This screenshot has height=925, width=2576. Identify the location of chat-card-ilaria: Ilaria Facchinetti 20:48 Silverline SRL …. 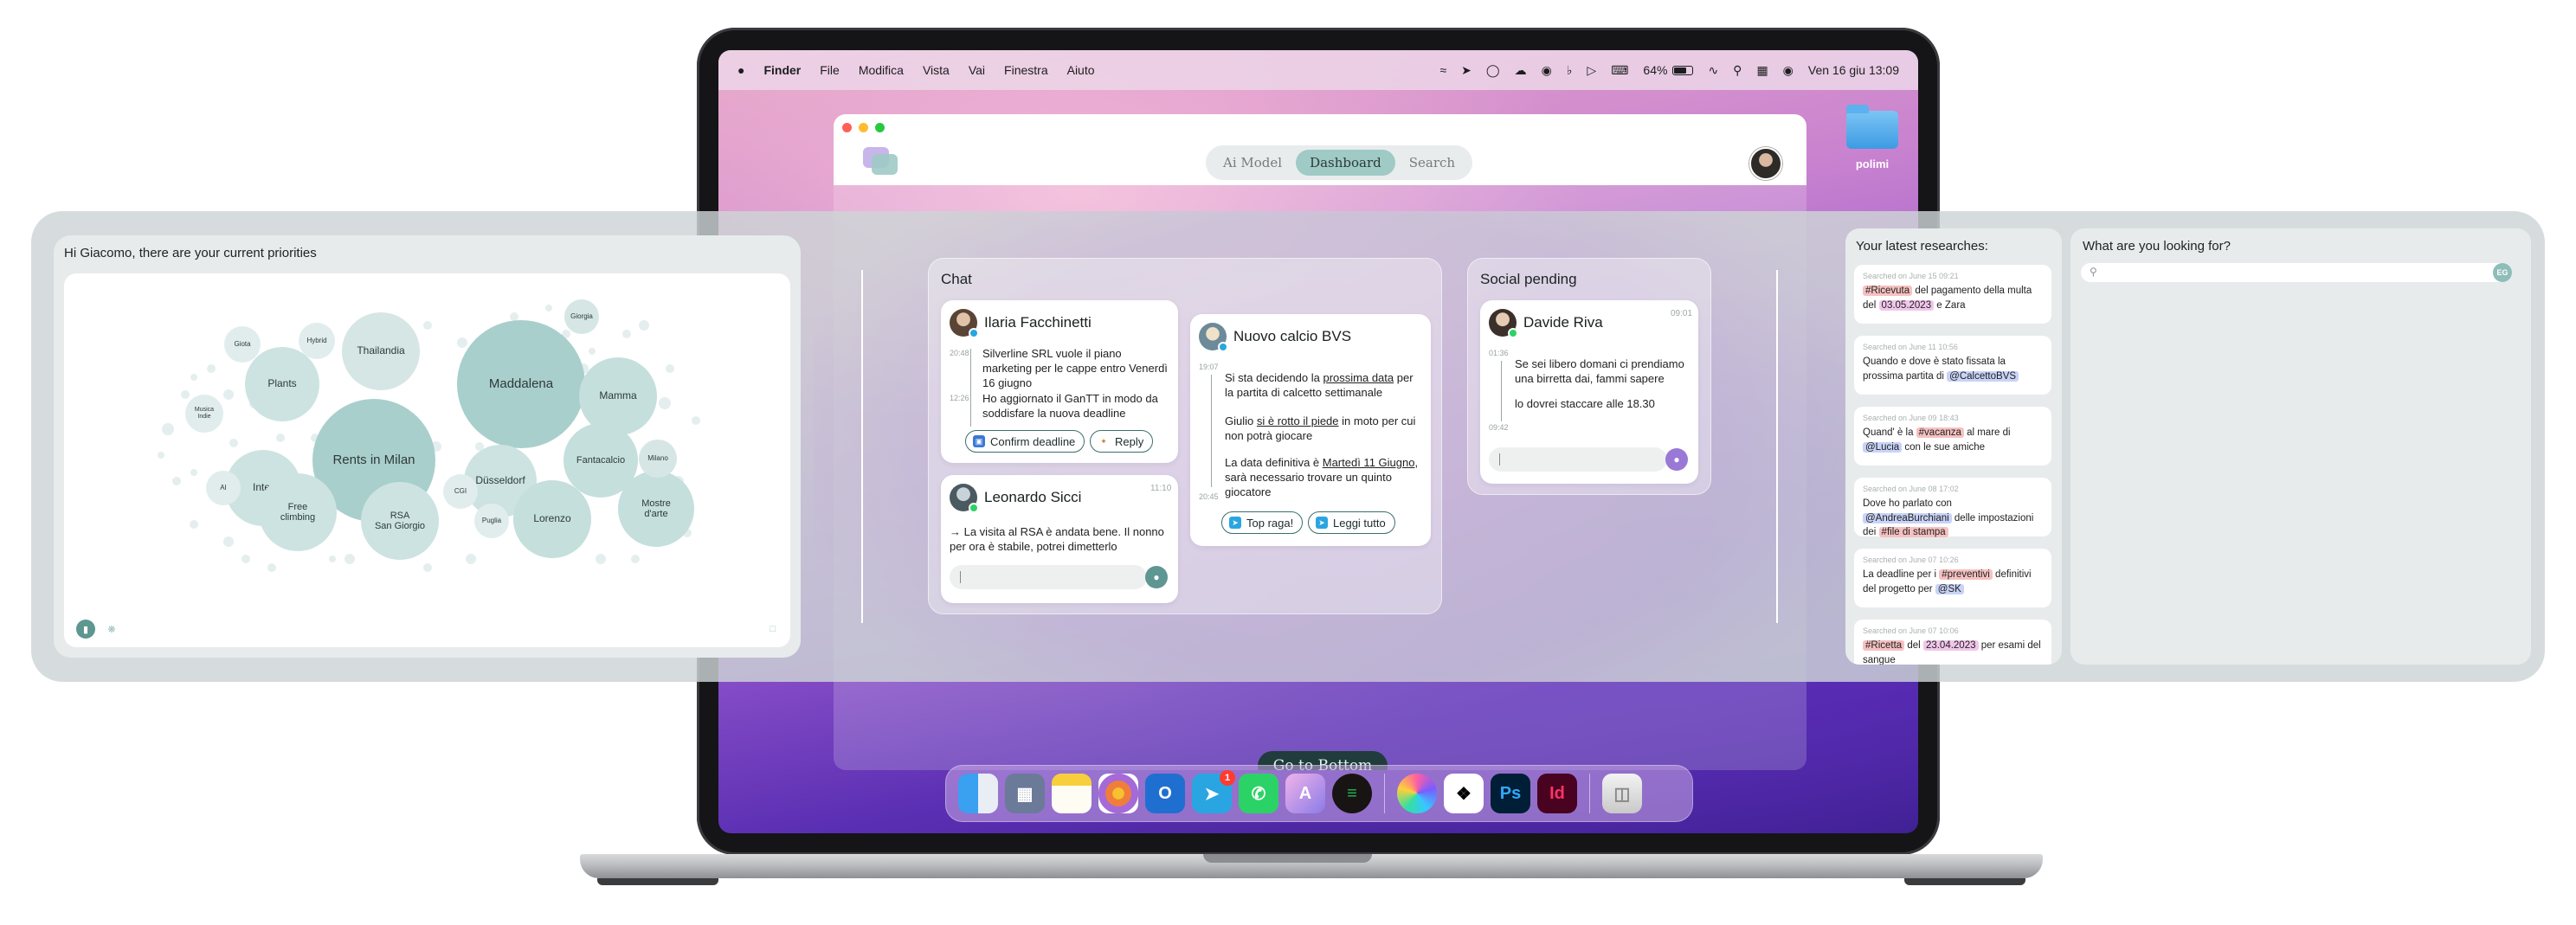
(1059, 381).